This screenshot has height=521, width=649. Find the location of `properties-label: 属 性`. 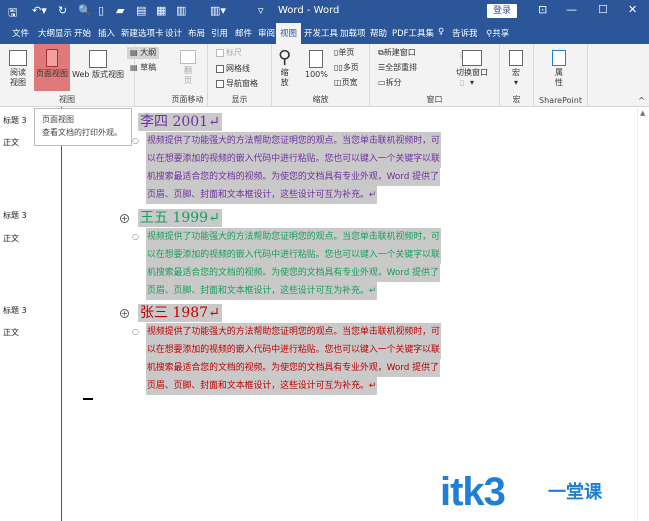

properties-label: 属 性 is located at coordinates (559, 77).